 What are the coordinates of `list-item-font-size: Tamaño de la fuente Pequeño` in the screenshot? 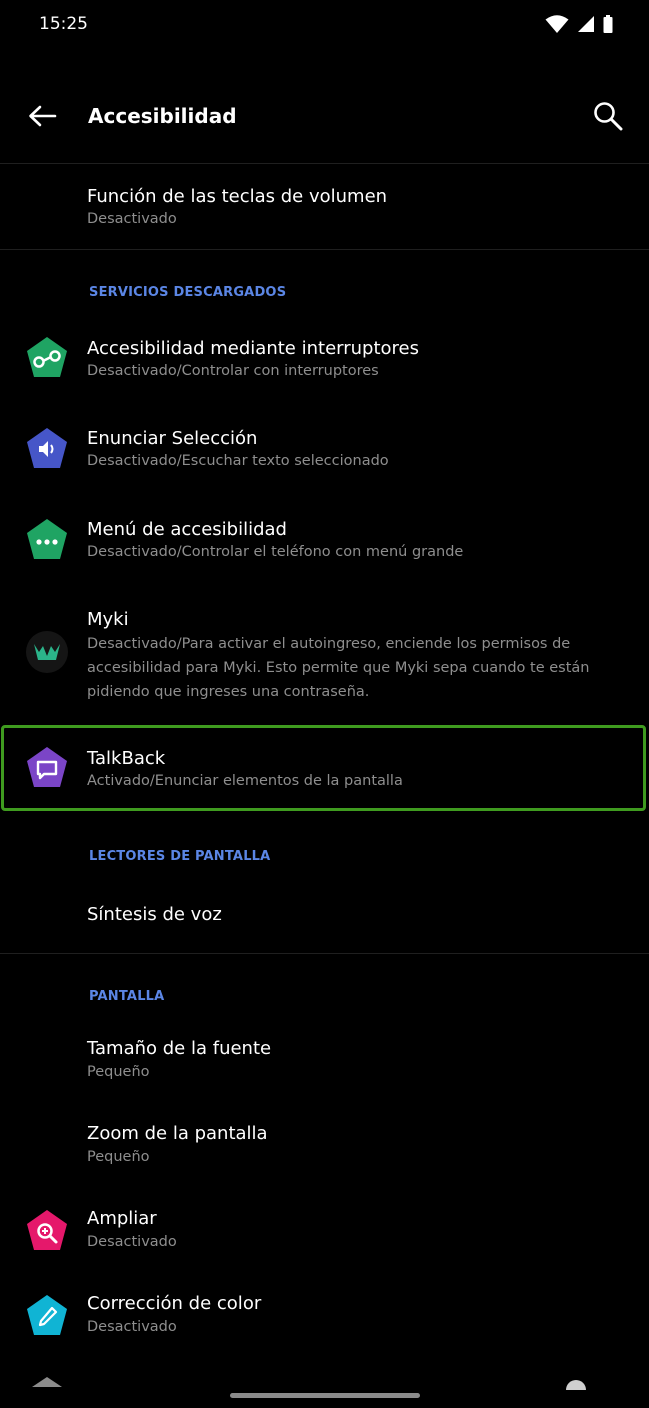 It's located at (324, 1060).